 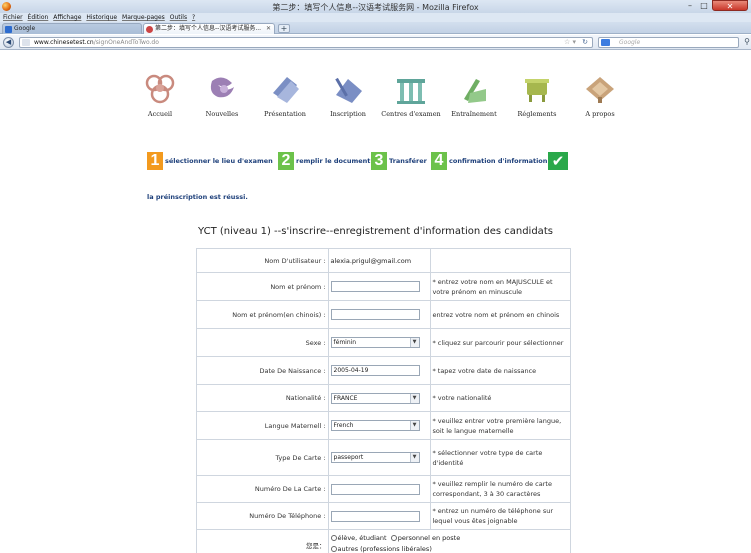 I want to click on field-hint: * votre nationalité, so click(x=500, y=398).